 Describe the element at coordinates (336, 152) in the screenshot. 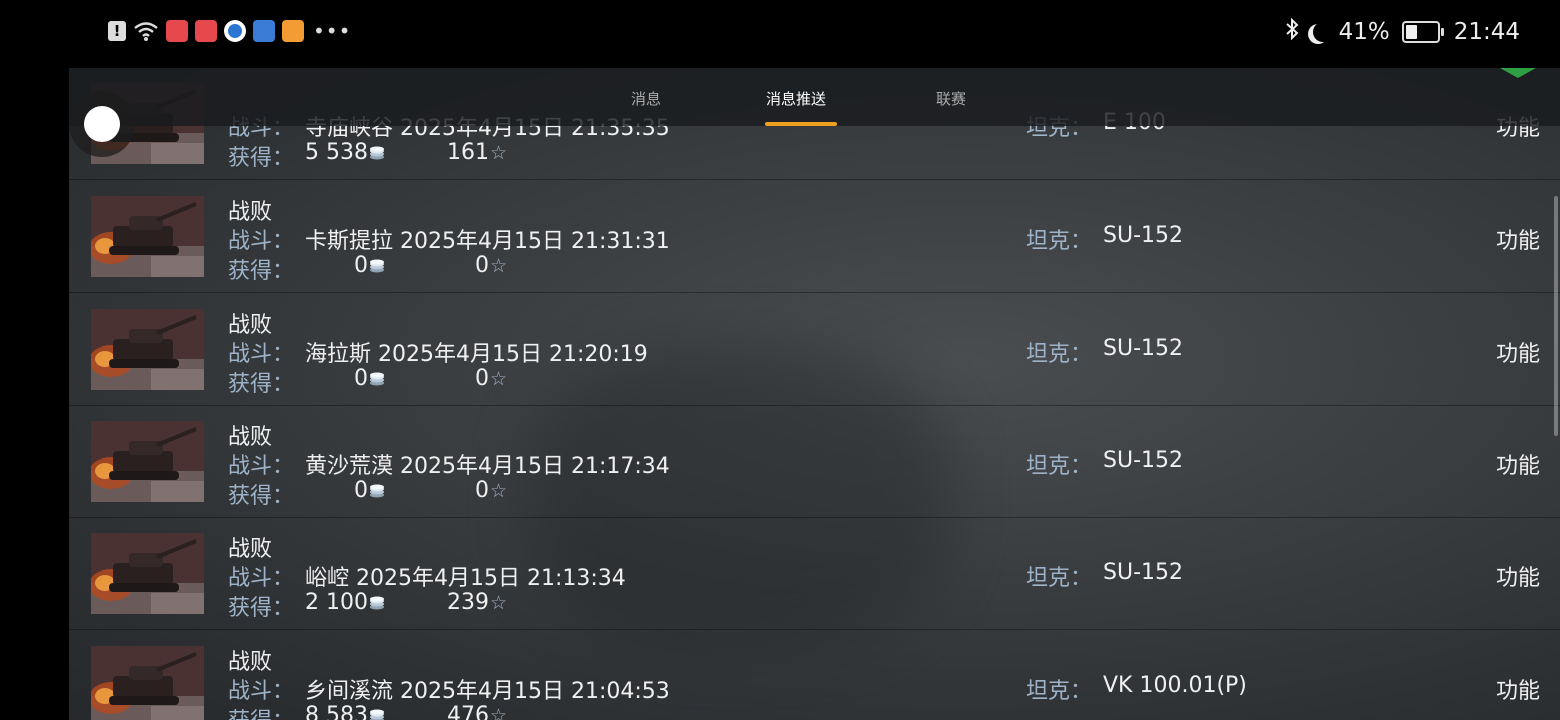

I see `credits-value: 5 538` at that location.